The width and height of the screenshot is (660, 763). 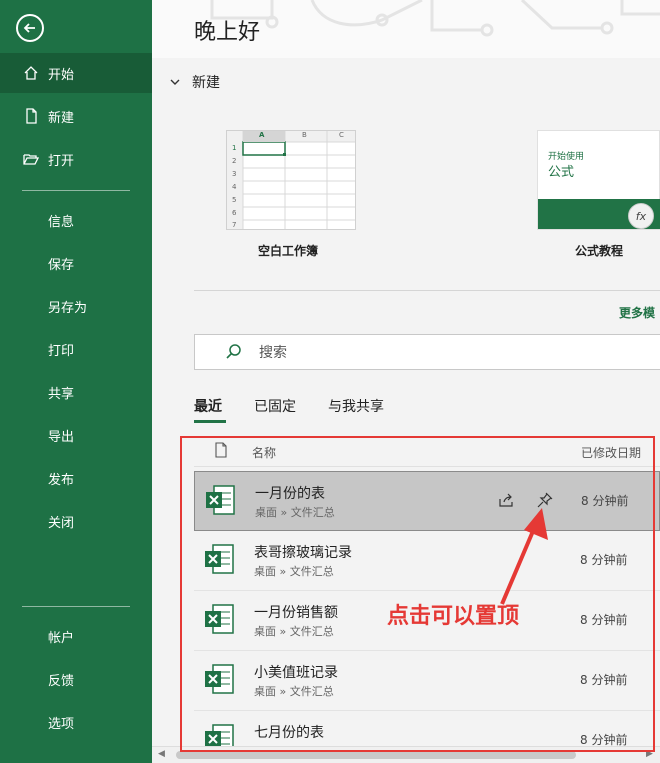 I want to click on col-header-a: A, so click(x=262, y=135).